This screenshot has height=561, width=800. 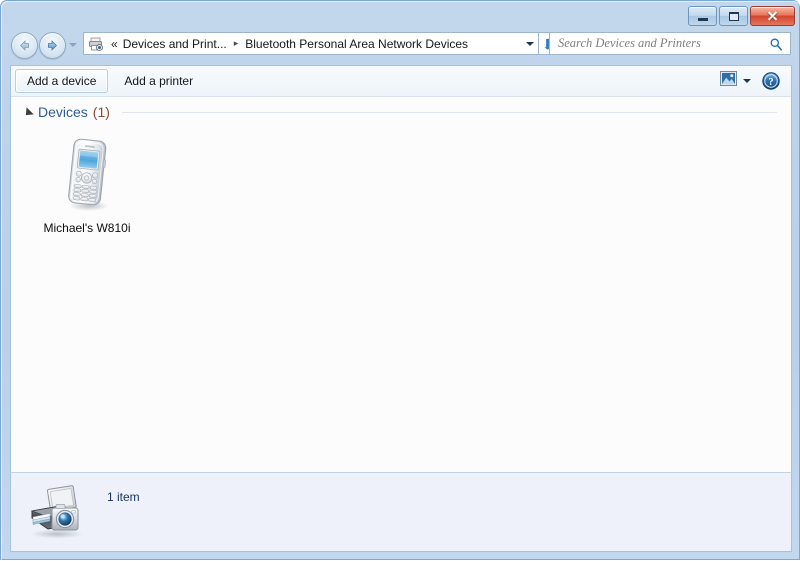 I want to click on forward-button, so click(x=52, y=45).